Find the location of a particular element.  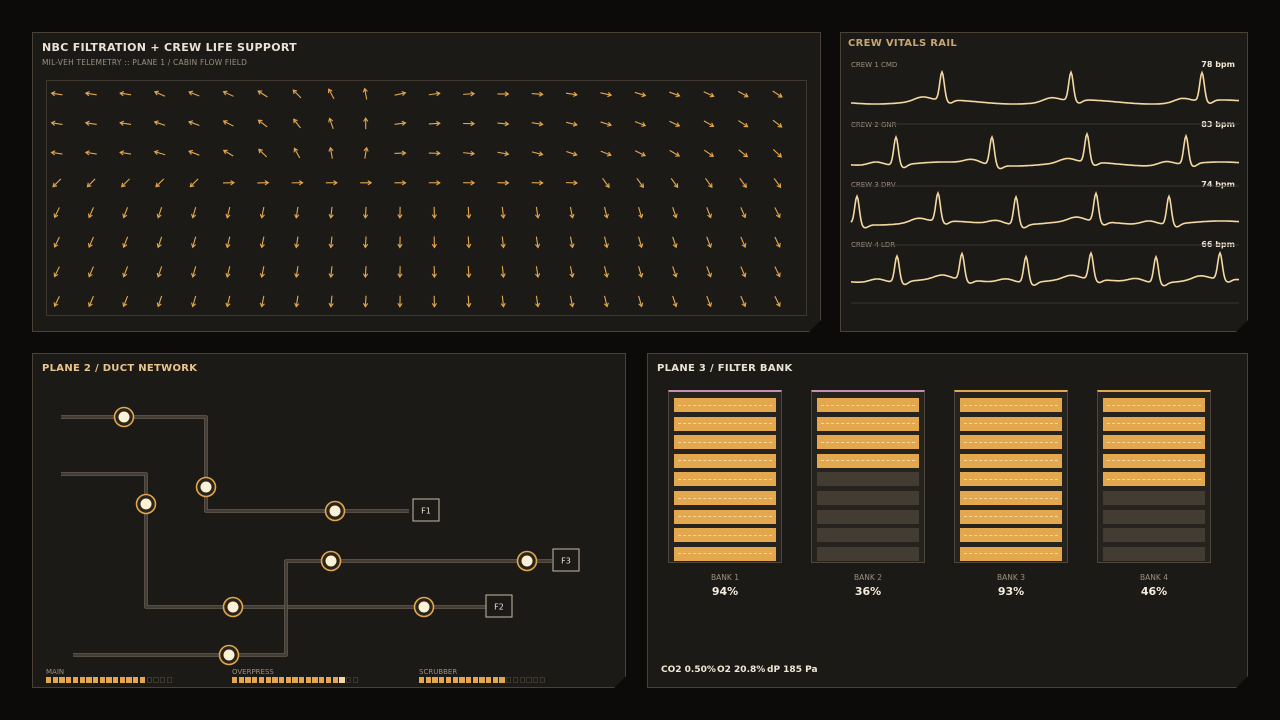

filter-node-f1: F1 is located at coordinates (426, 510).